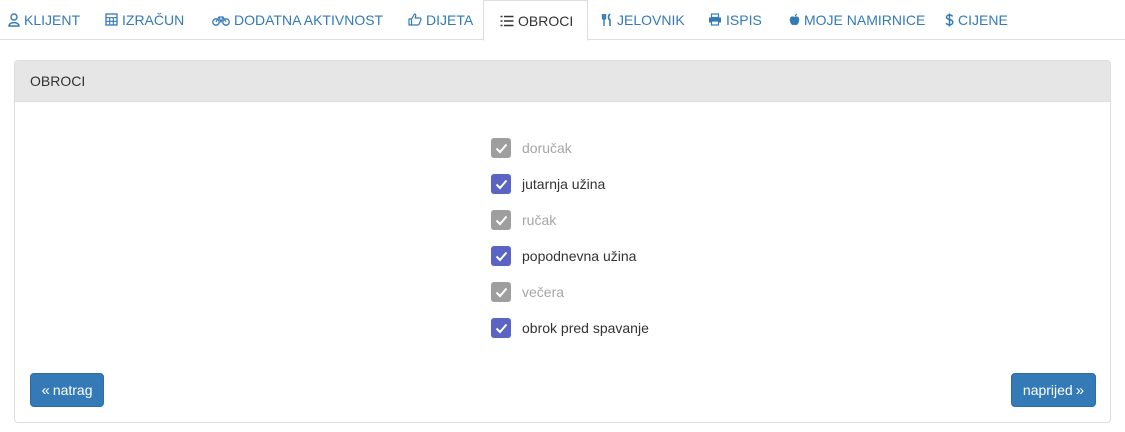 This screenshot has width=1125, height=432. What do you see at coordinates (562, 81) in the screenshot?
I see `panel-heading: OBROCI` at bounding box center [562, 81].